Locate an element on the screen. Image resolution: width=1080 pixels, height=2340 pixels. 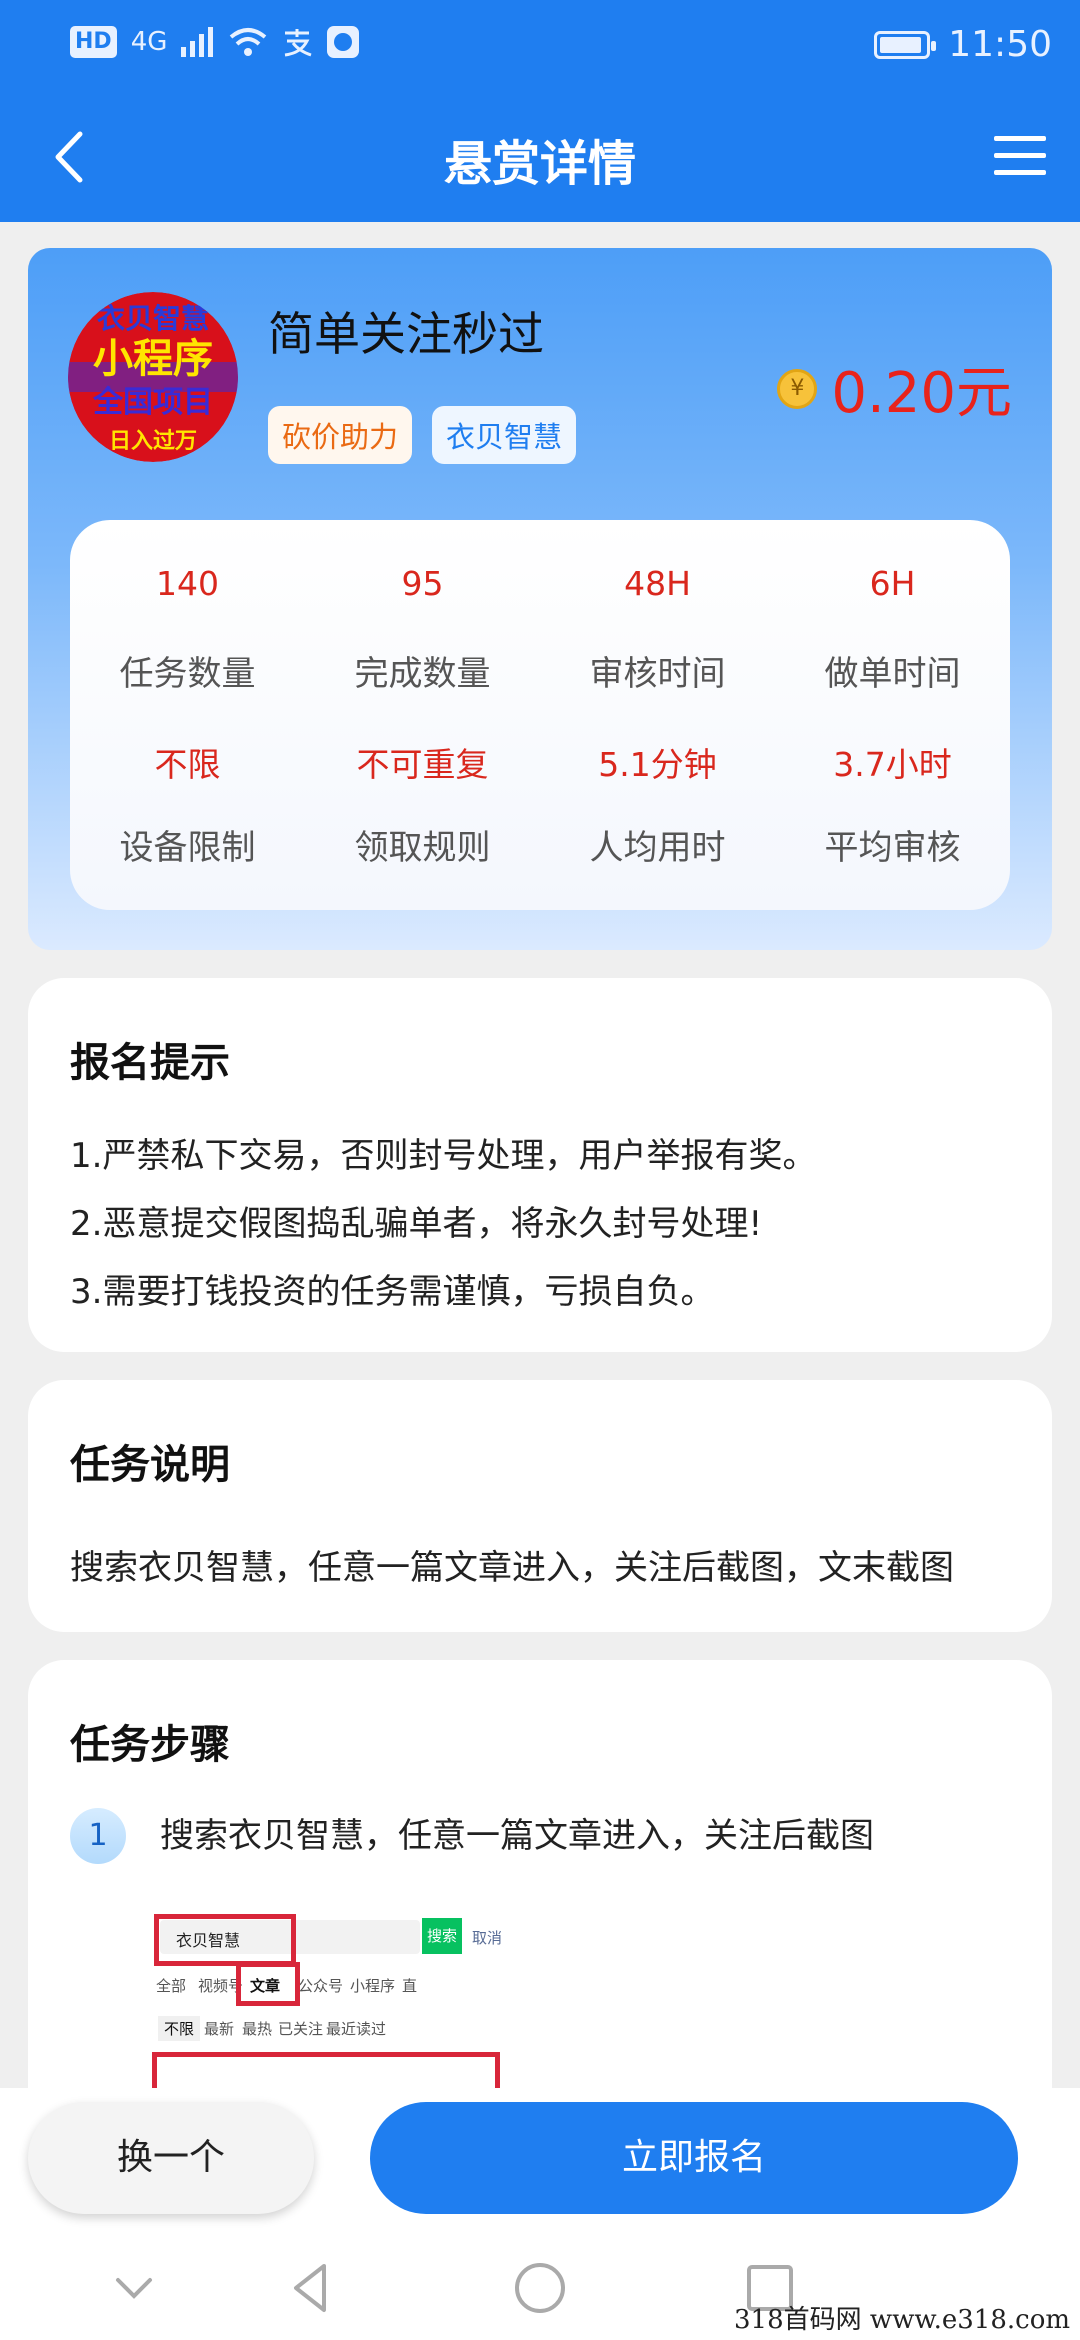
tip-item: 1.严禁私下交易，否则封号处理，用户举报有奖。 is located at coordinates (443, 1156).